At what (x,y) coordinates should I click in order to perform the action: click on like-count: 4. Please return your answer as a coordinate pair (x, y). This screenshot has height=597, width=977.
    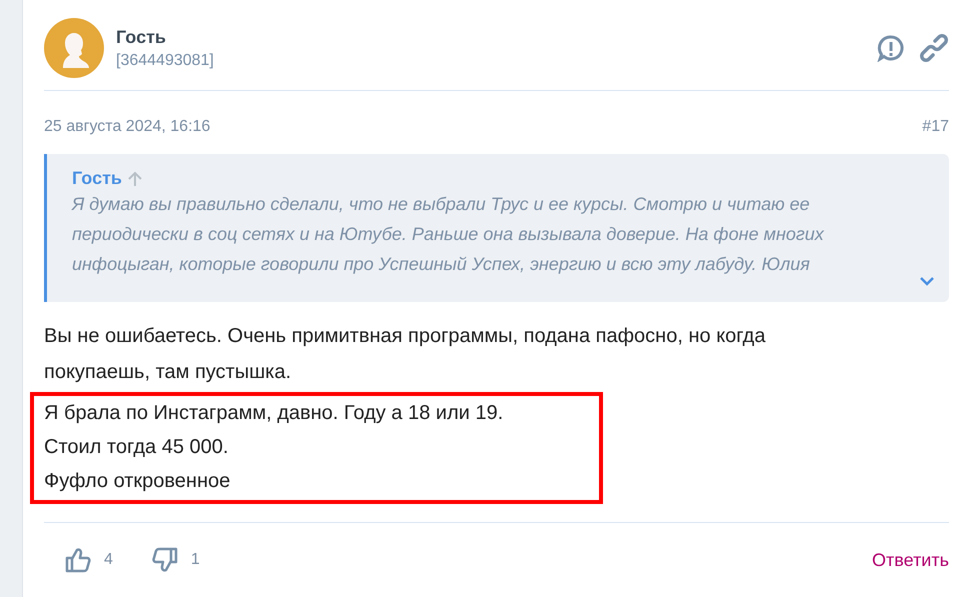
    Looking at the image, I should click on (108, 560).